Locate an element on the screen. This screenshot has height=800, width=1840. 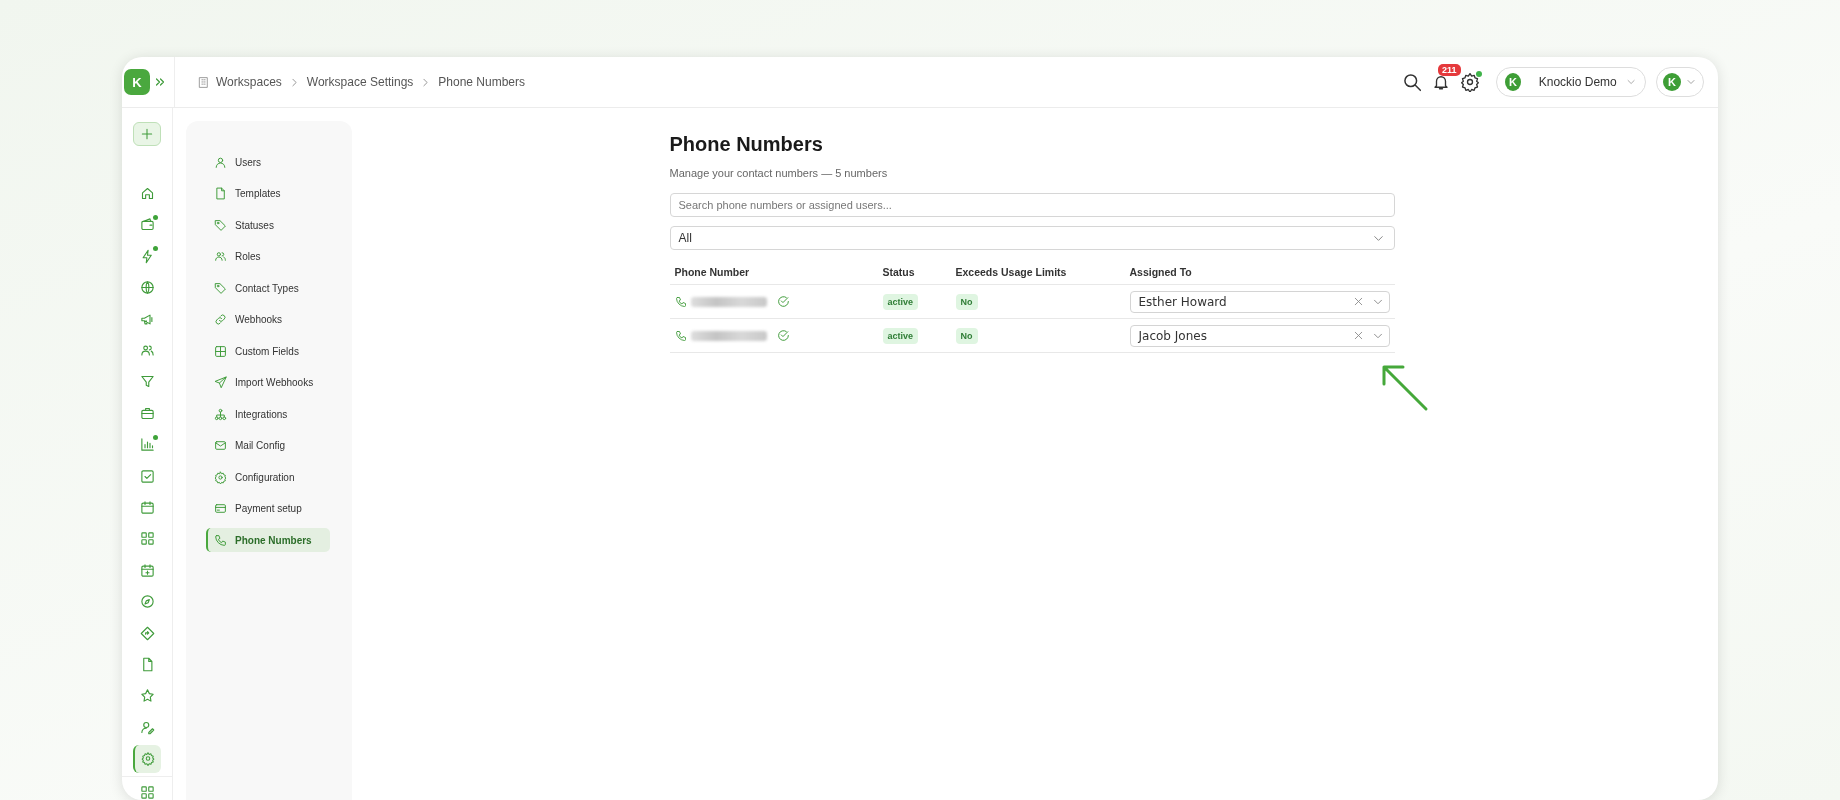
workspace-selector: K Knockio Demo is located at coordinates (1571, 82).